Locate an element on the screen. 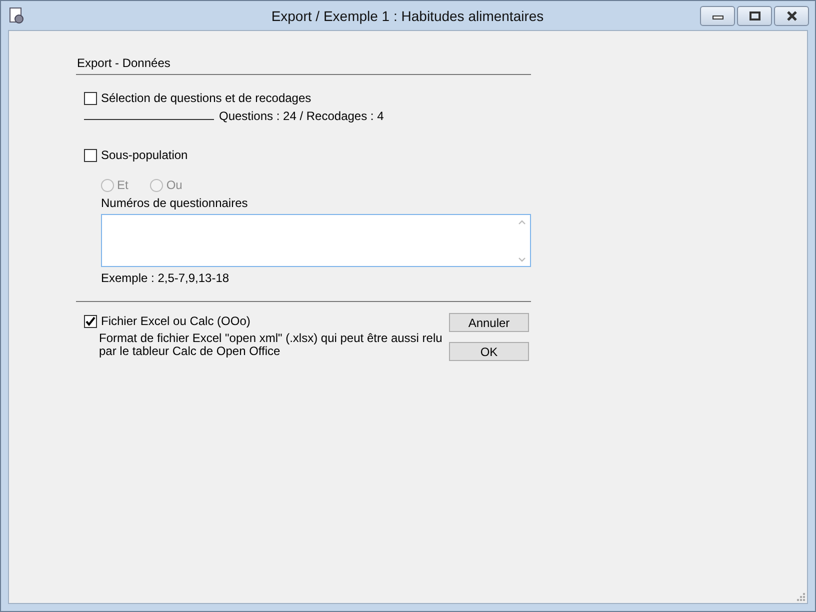 The width and height of the screenshot is (816, 612). section-title: Export - Données is located at coordinates (124, 64).